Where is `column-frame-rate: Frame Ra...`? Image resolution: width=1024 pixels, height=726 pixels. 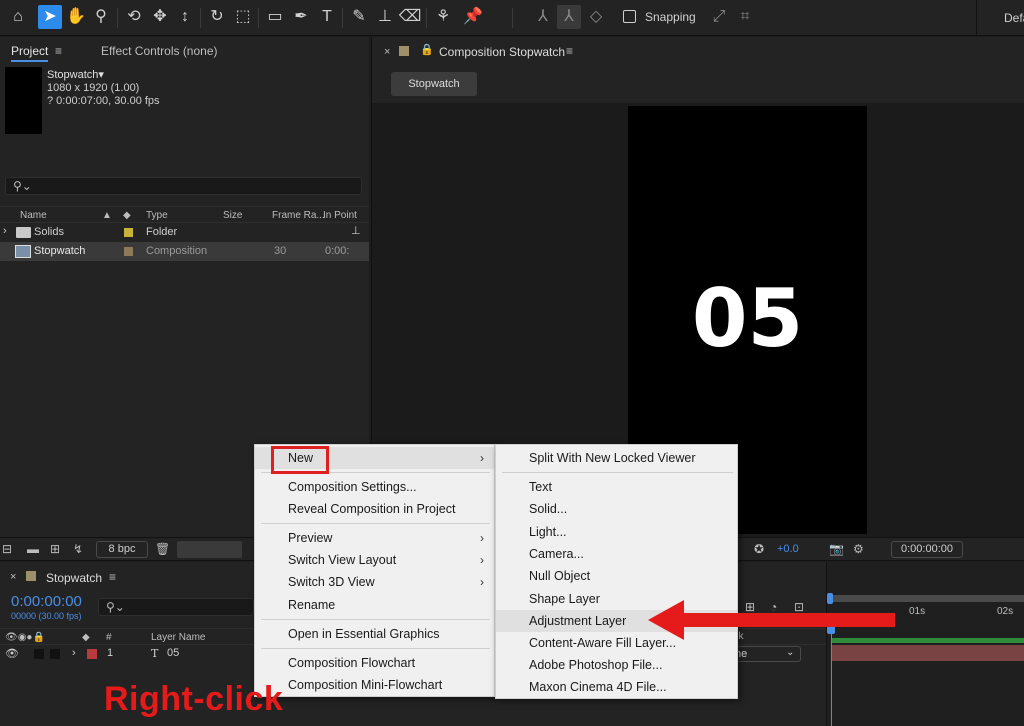 column-frame-rate: Frame Ra... is located at coordinates (298, 215).